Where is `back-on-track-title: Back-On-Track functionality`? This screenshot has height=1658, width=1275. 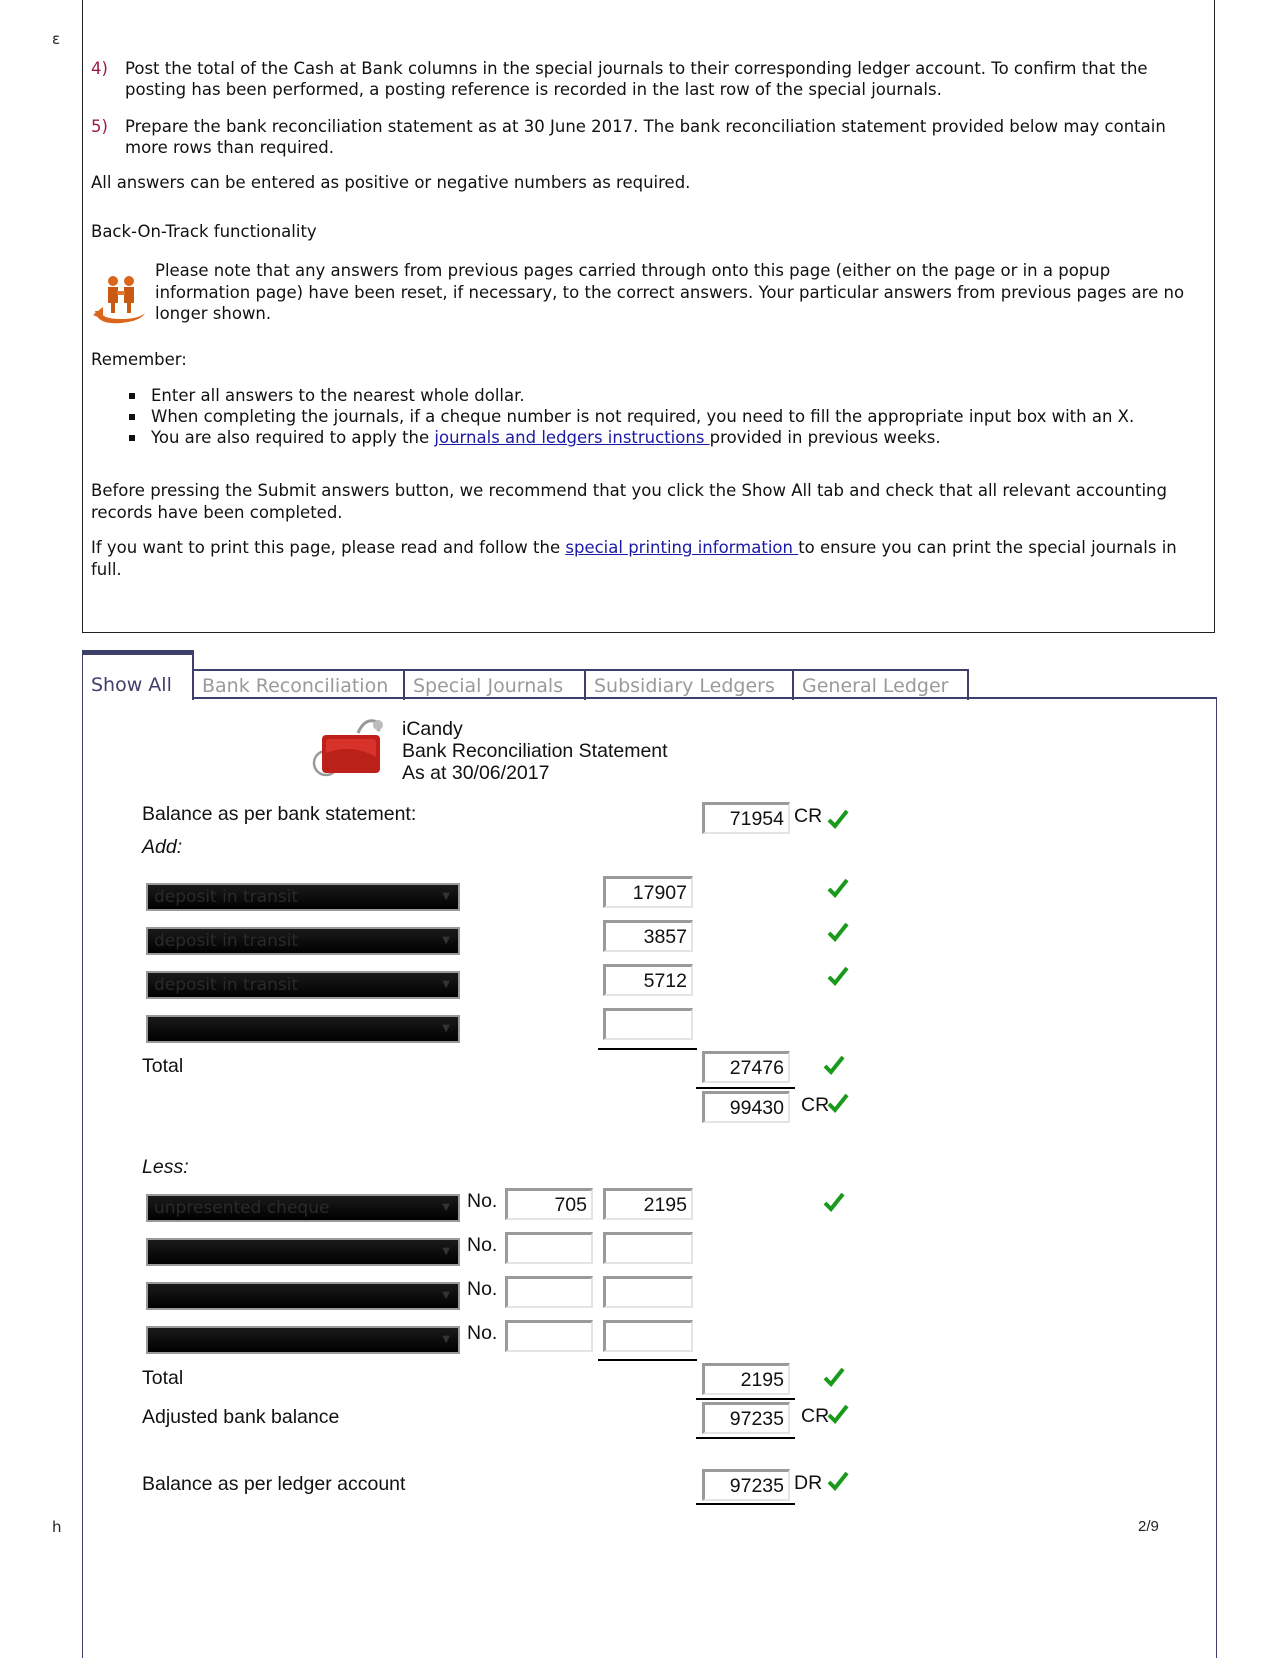 back-on-track-title: Back-On-Track functionality is located at coordinates (204, 231).